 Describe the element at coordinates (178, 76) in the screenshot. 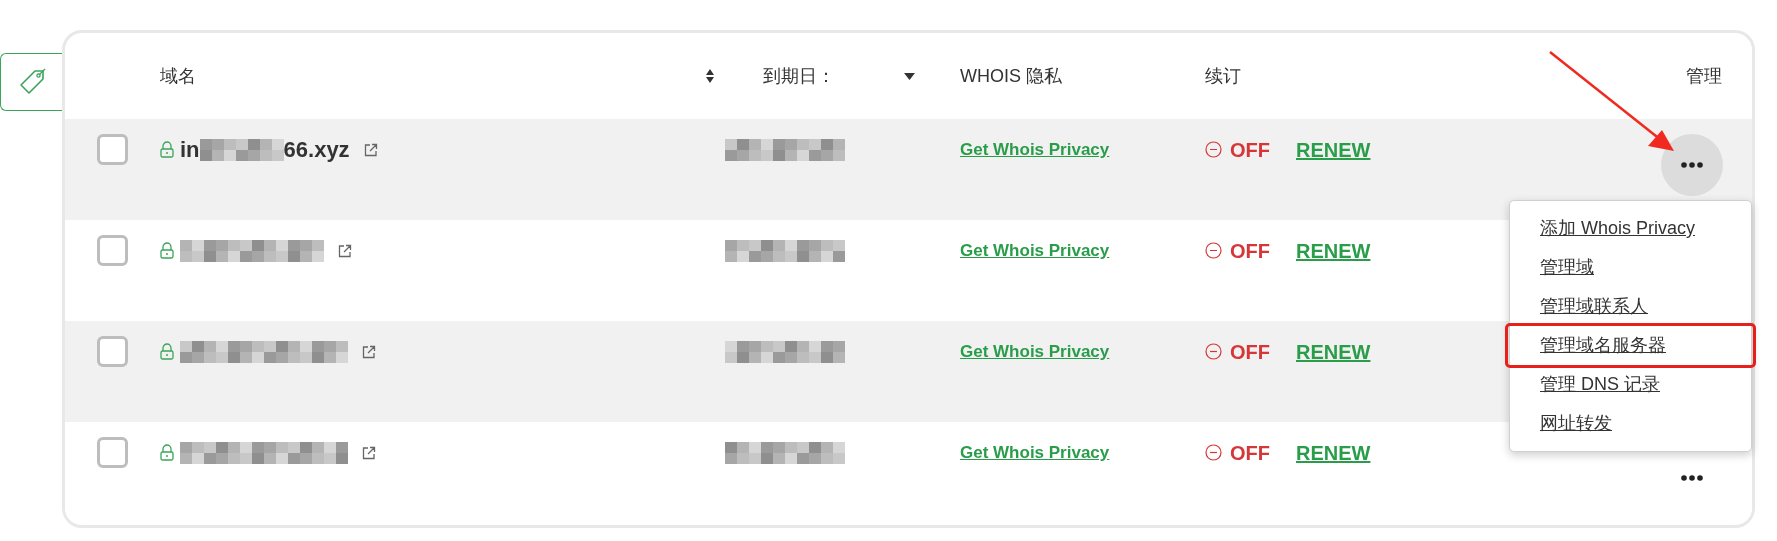

I see `column-header: 域名` at that location.